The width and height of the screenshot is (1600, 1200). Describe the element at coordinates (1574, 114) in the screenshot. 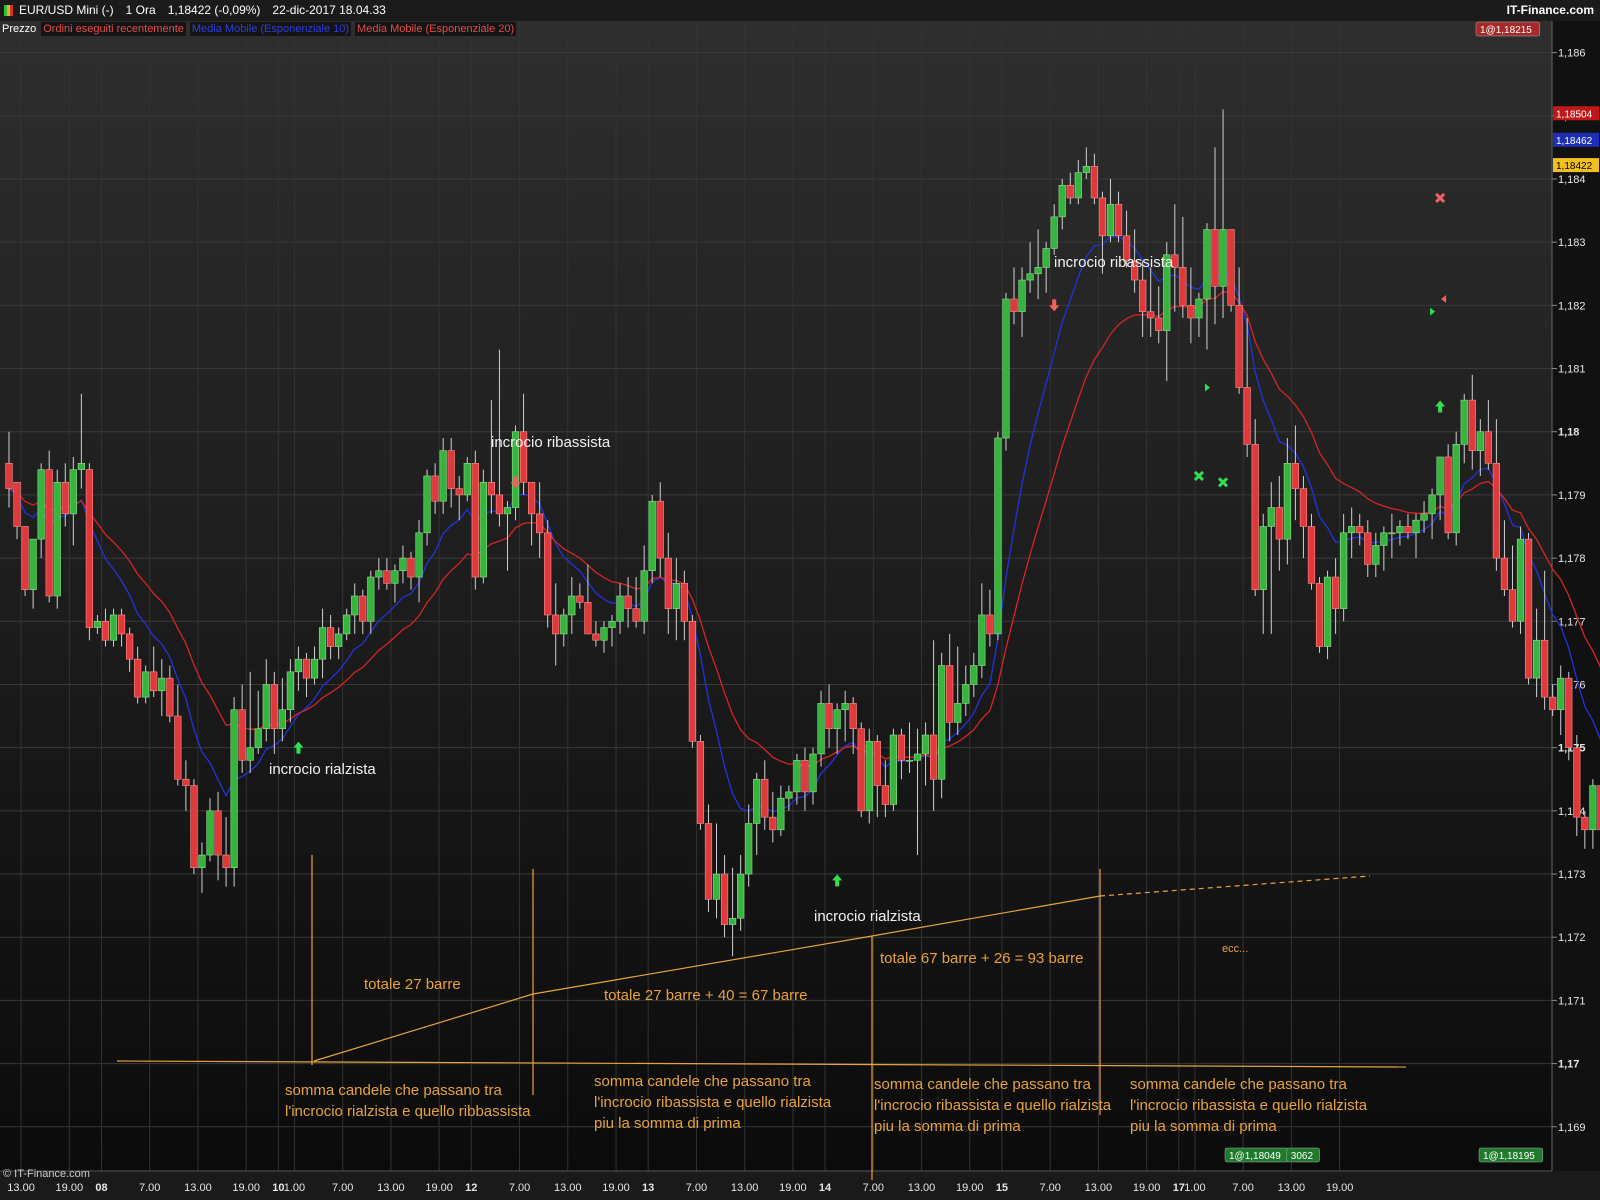

I see `price-label-text: 1,18504` at that location.